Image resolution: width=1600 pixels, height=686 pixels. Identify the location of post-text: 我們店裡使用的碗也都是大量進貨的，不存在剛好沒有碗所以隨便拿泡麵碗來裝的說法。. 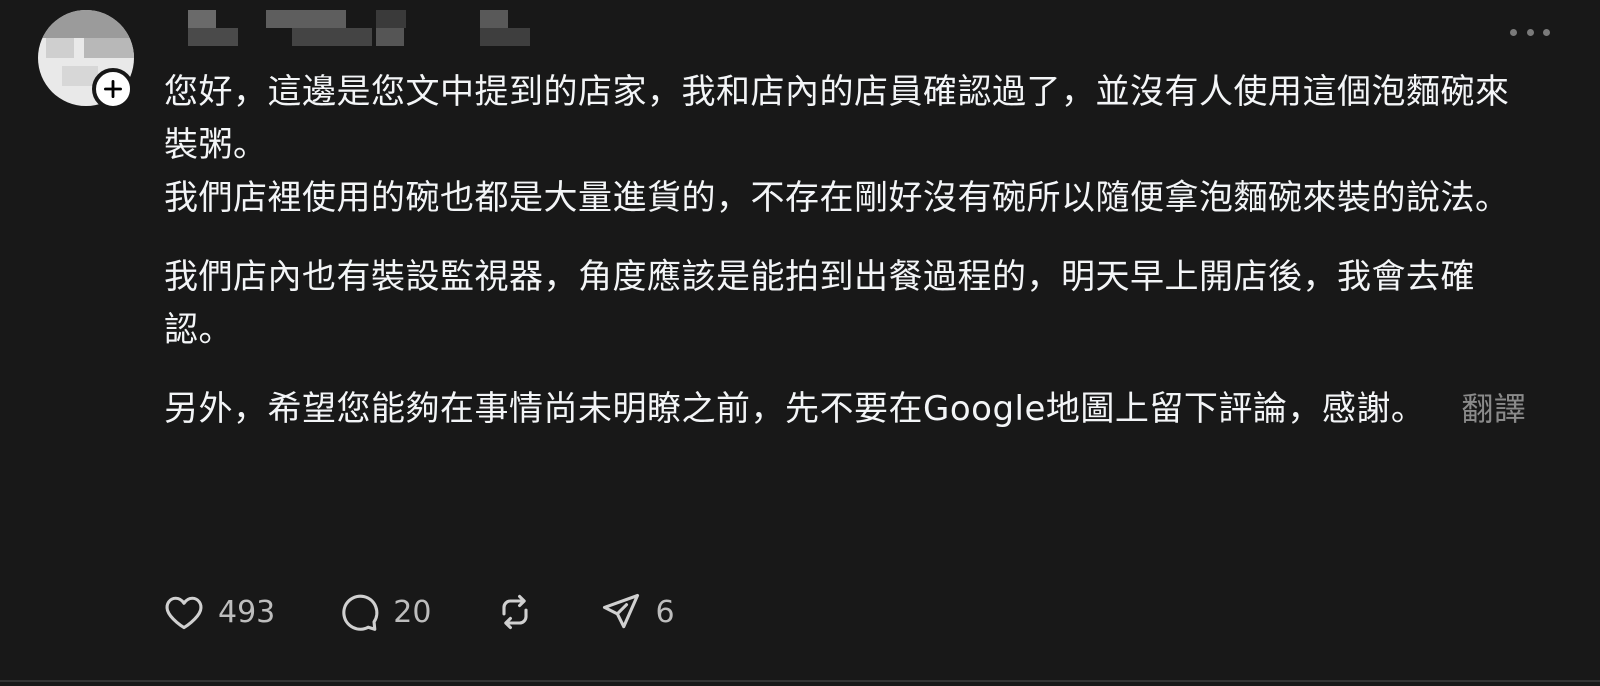
(837, 198).